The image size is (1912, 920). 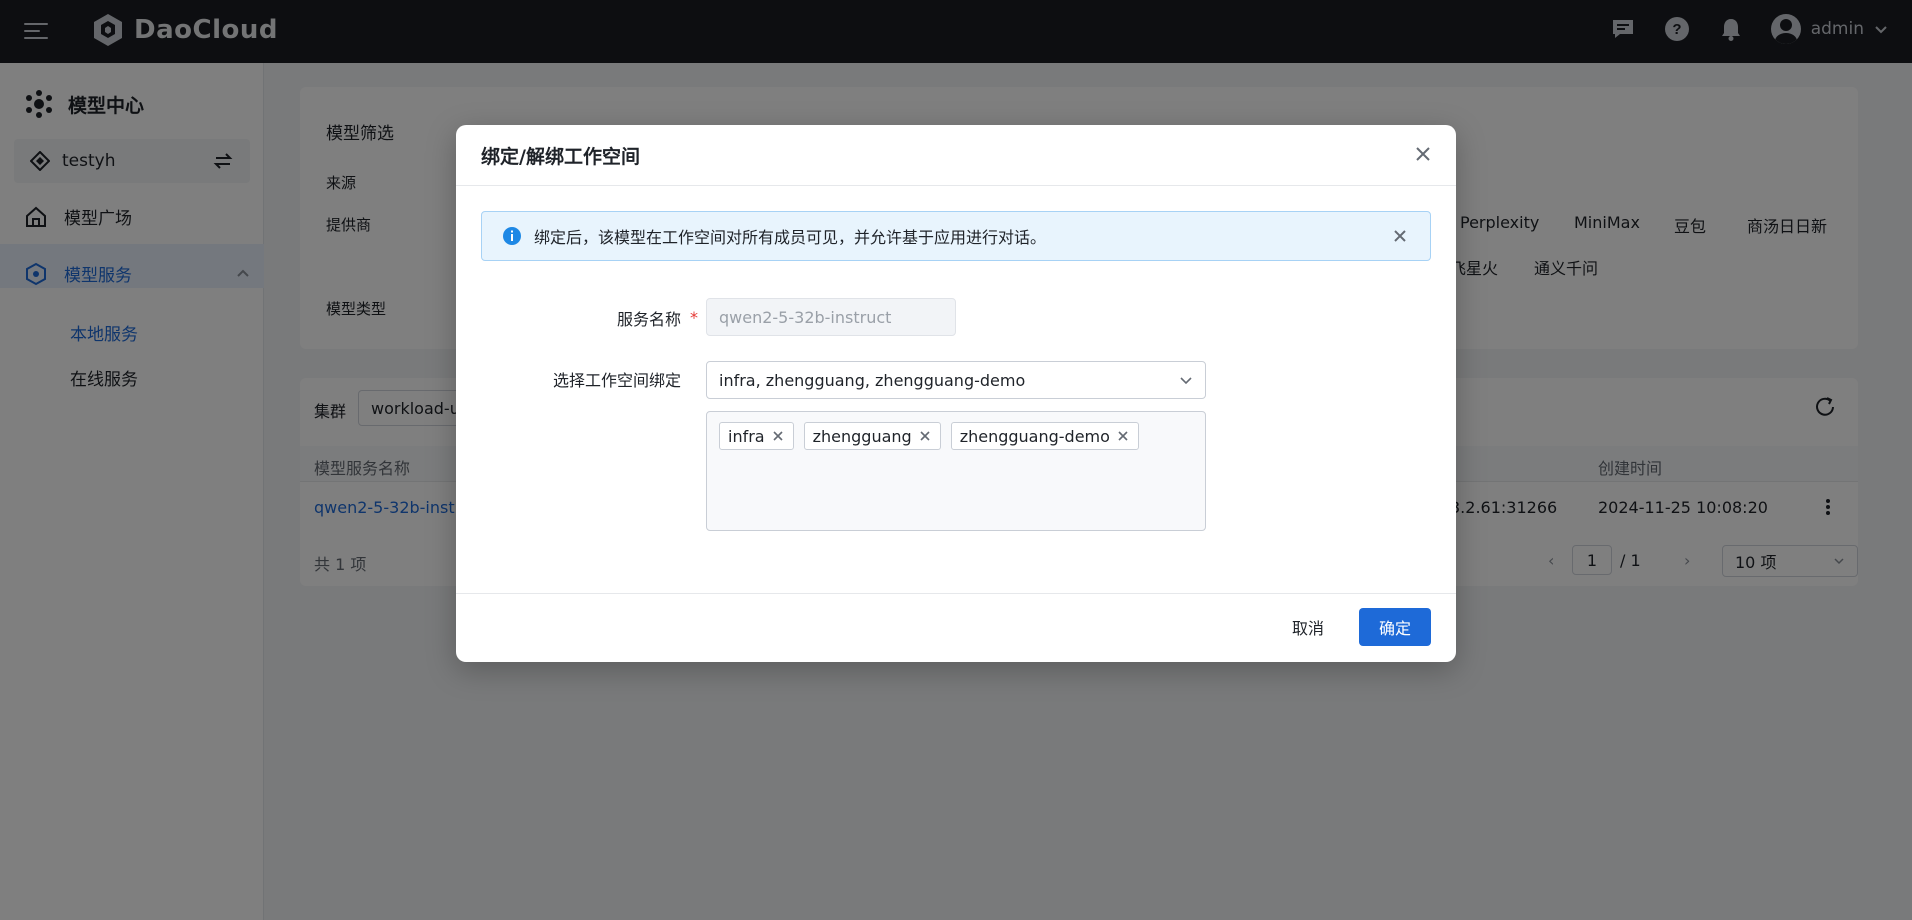 I want to click on alert-text: 绑定后，该模型在工作空间对所有成员可见，并允许基于应用进行对话。, so click(x=790, y=237).